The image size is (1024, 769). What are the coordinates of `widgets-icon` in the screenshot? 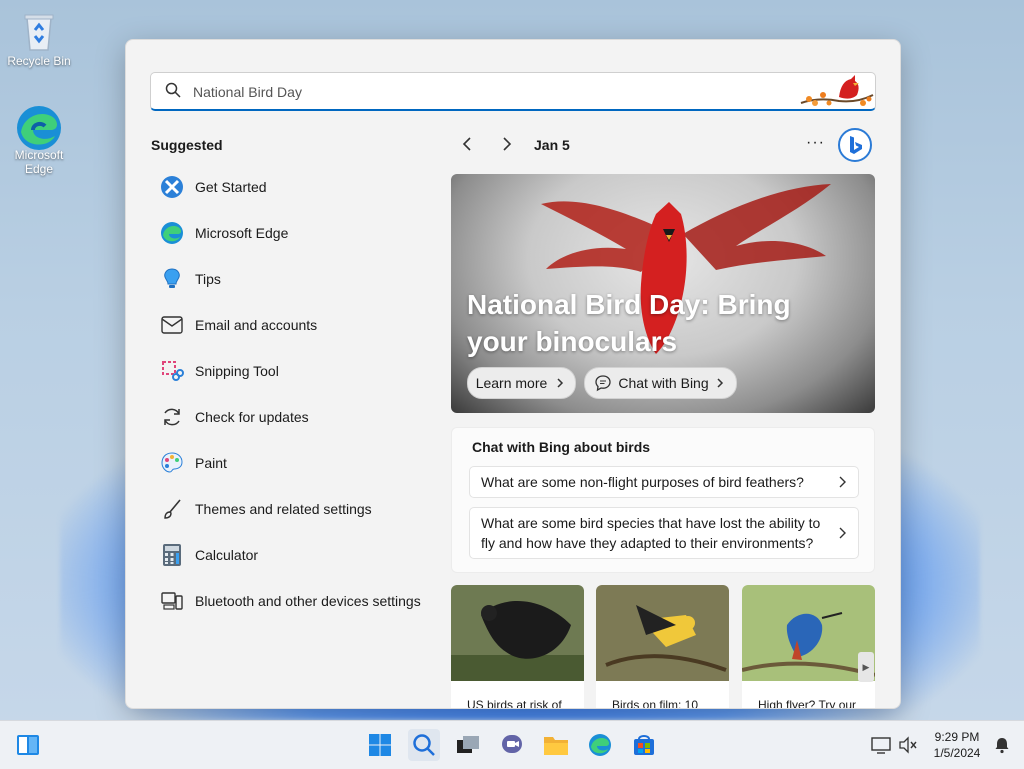 It's located at (28, 745).